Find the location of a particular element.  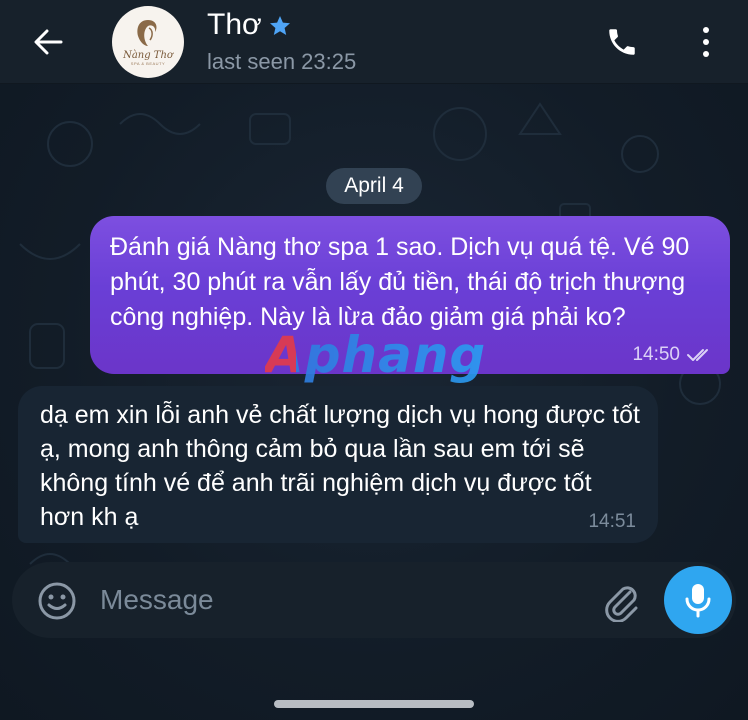

star-icon is located at coordinates (279, 25).